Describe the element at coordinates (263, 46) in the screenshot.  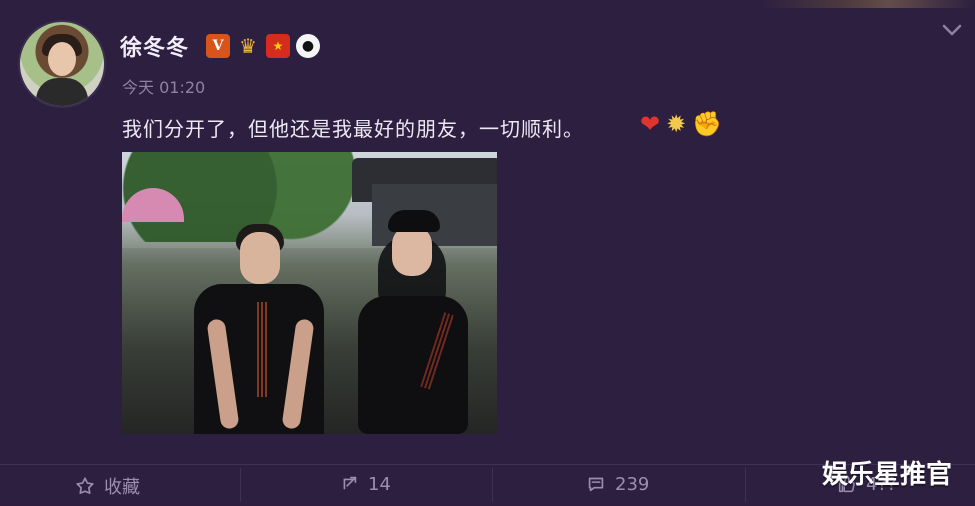
I see `user-badges: V ♛ ★ ●` at that location.